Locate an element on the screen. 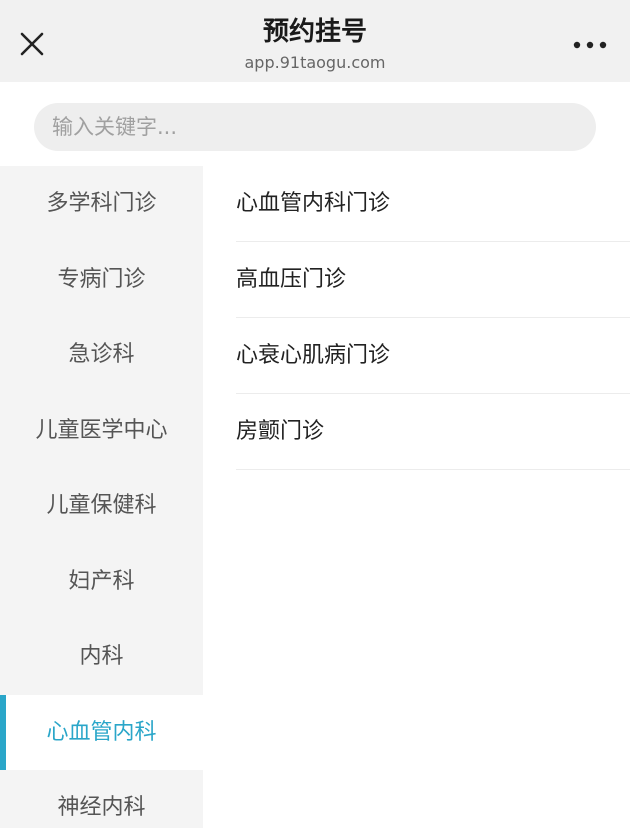 This screenshot has width=630, height=828. clinic-item-label: 房颤门诊 is located at coordinates (280, 431).